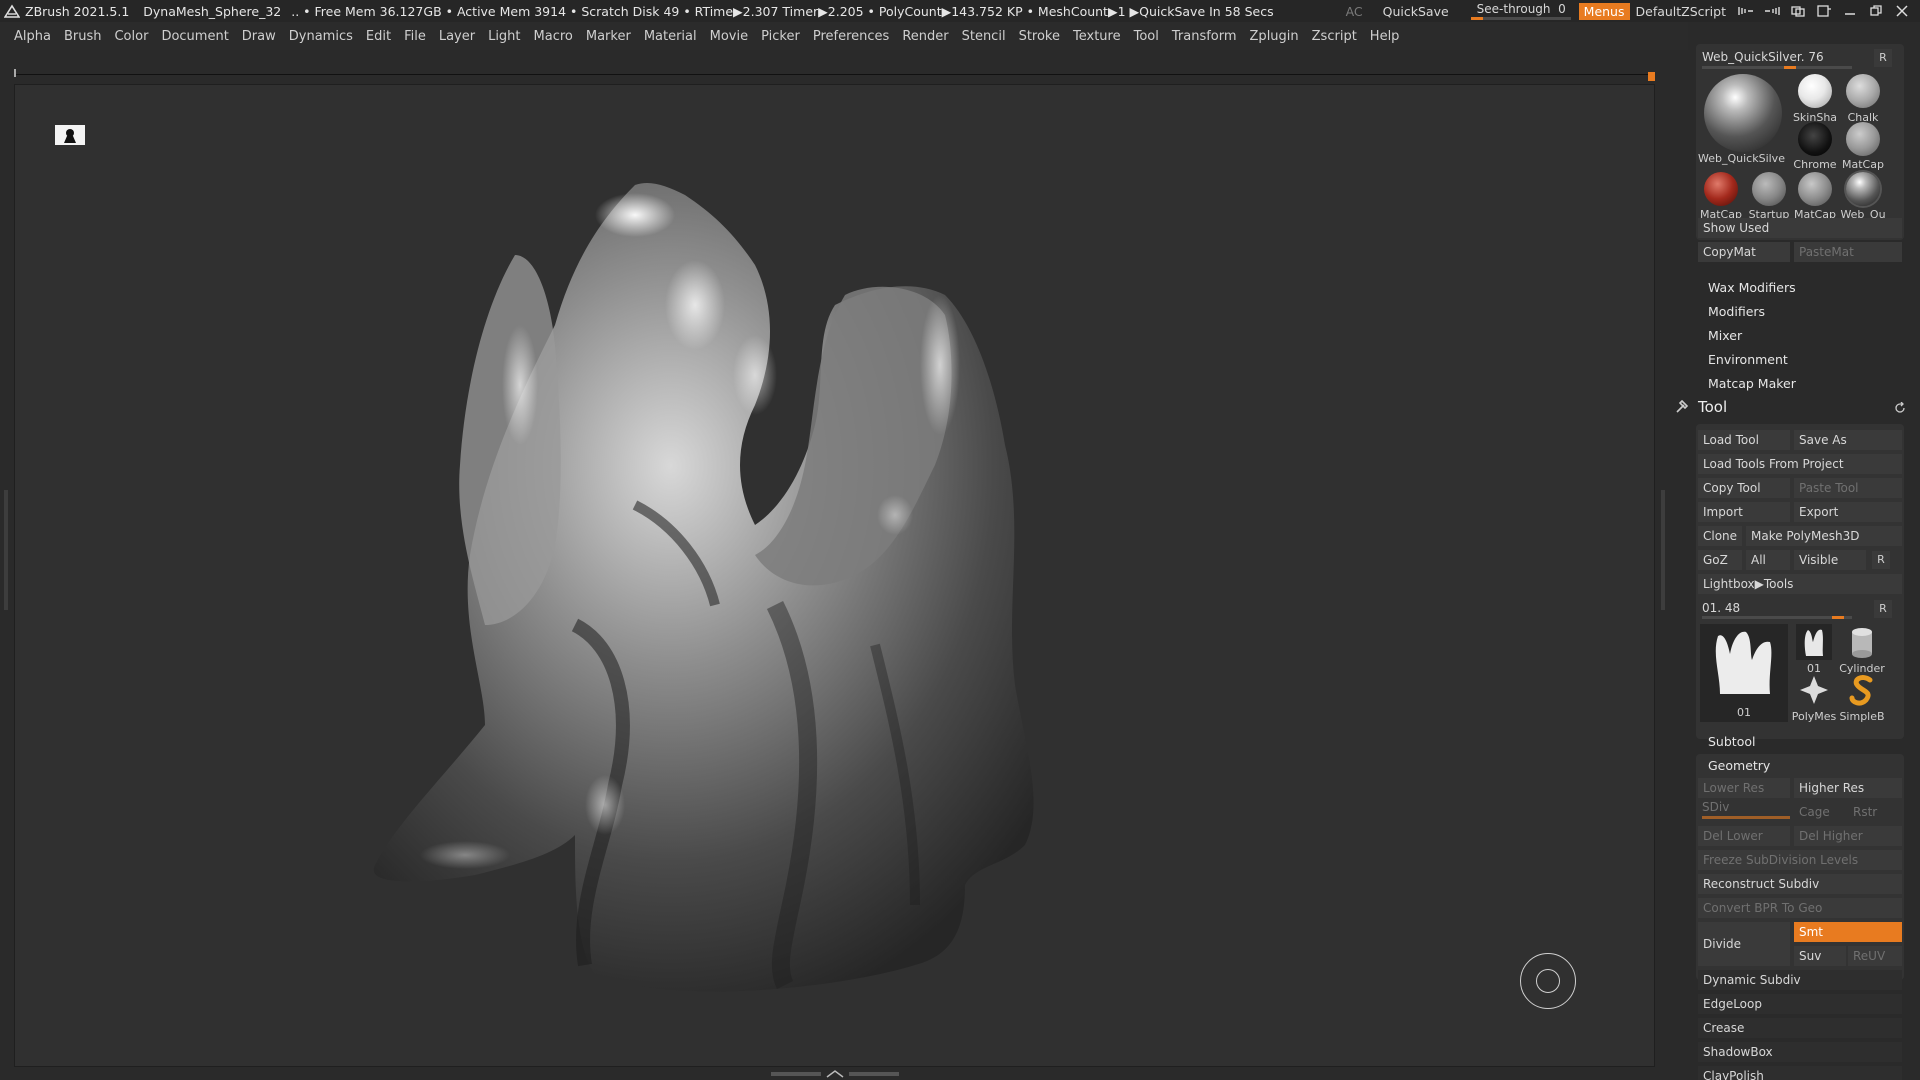 Image resolution: width=1920 pixels, height=1080 pixels. What do you see at coordinates (1744, 440) in the screenshot?
I see `load-tool-button: Load Tool` at bounding box center [1744, 440].